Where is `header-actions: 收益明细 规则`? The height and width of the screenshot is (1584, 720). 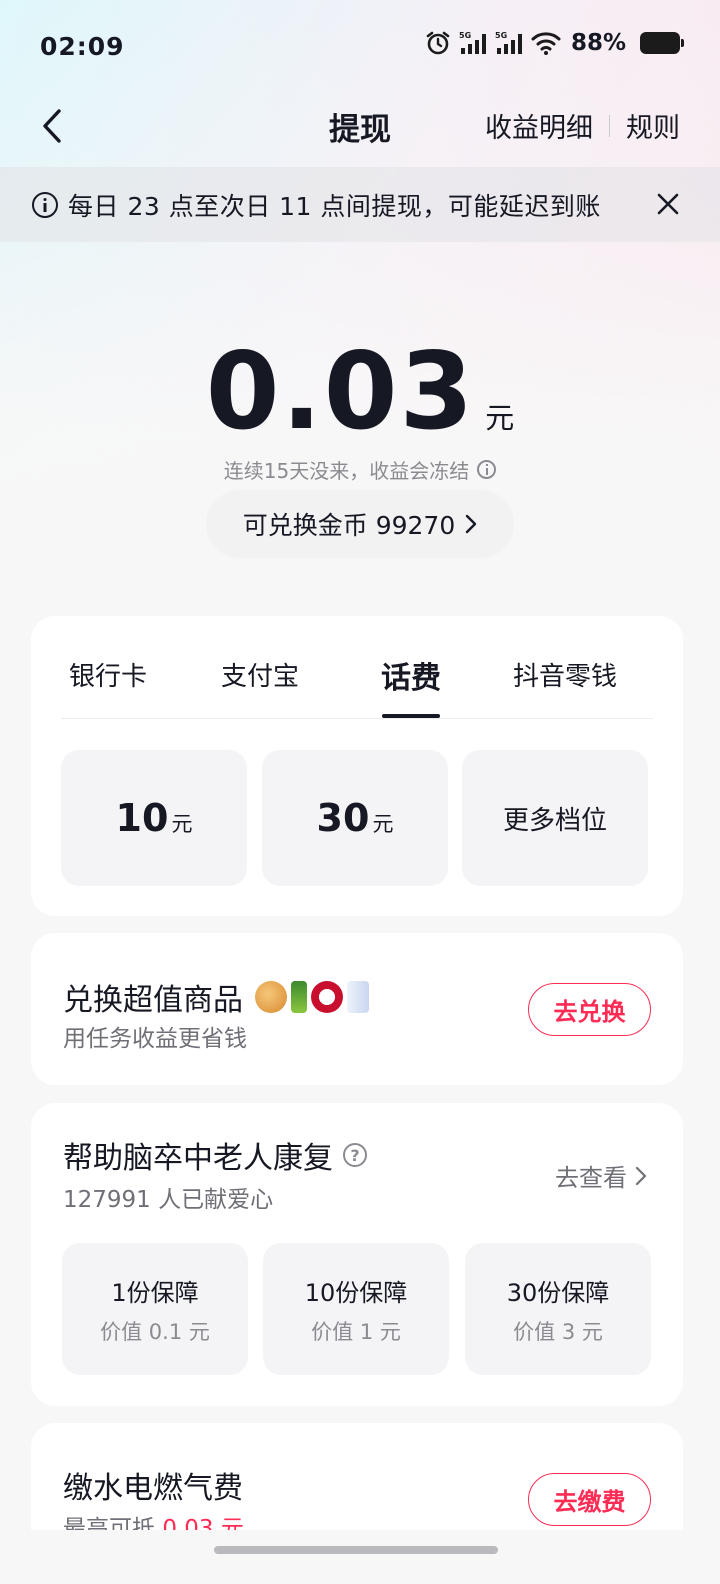 header-actions: 收益明细 规则 is located at coordinates (582, 125).